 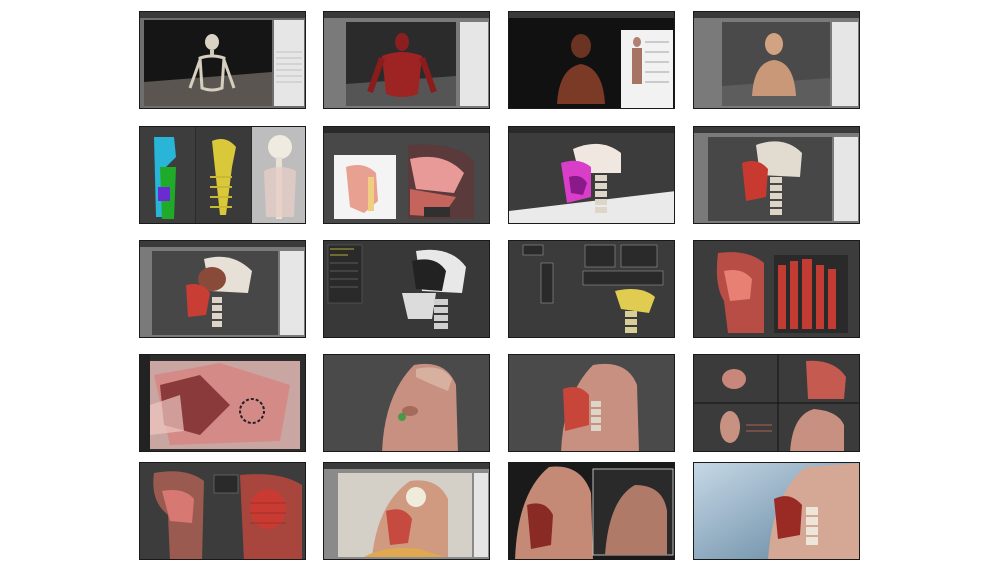 What do you see at coordinates (591, 175) in the screenshot?
I see `tile-head-section-colored` at bounding box center [591, 175].